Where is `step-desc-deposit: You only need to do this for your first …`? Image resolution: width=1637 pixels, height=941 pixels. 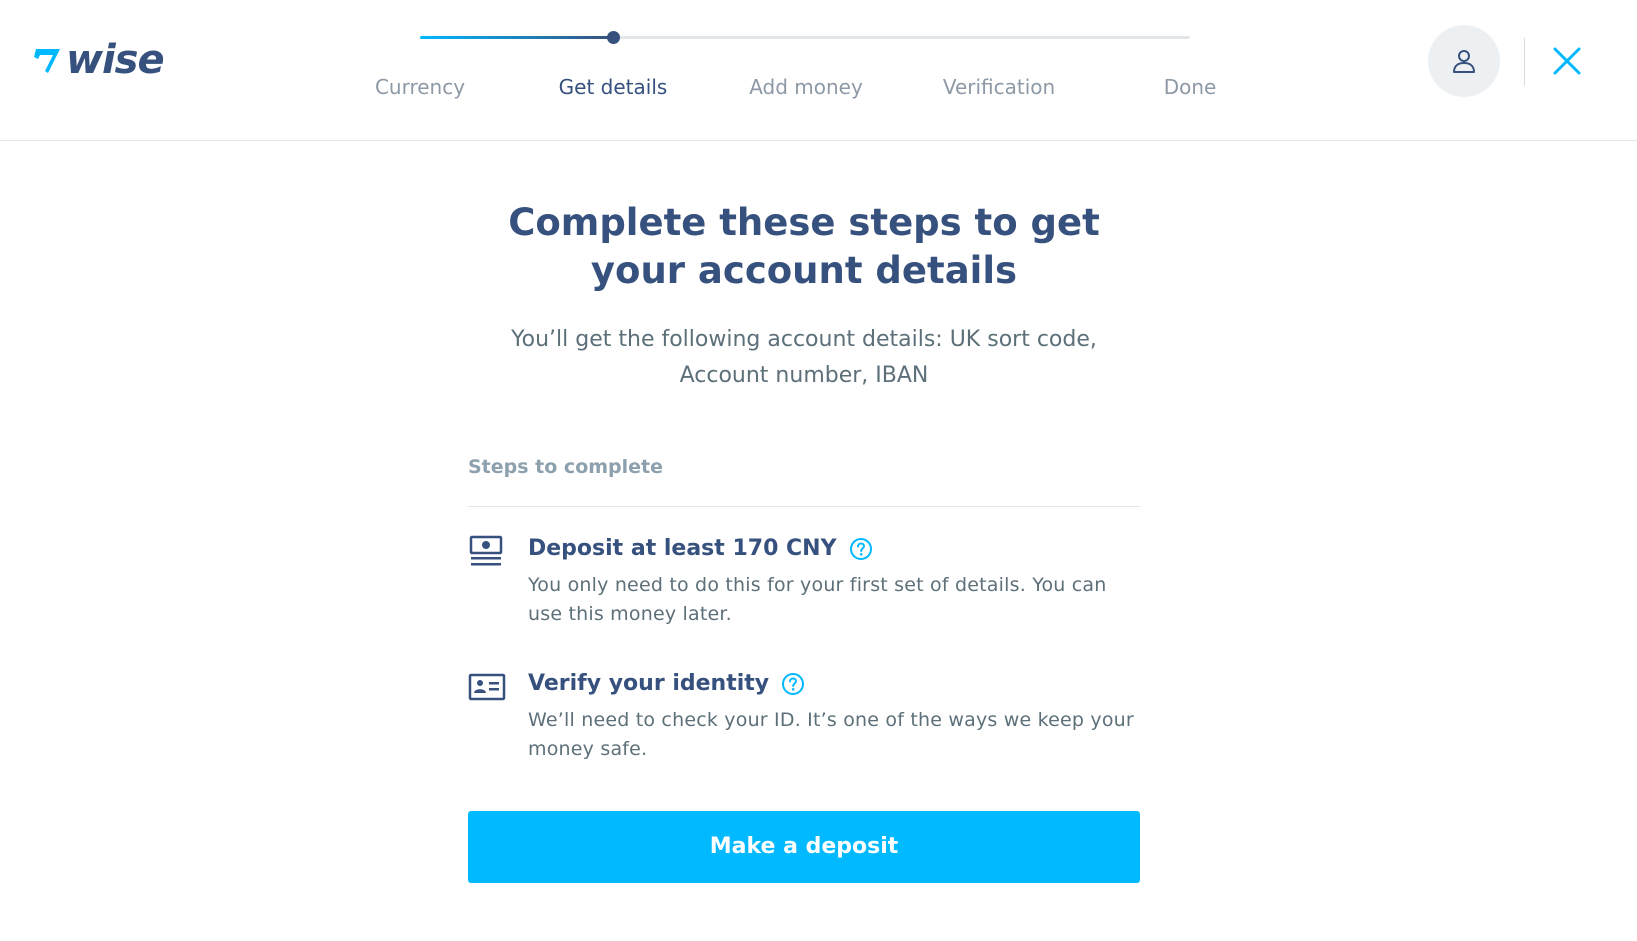 step-desc-deposit: You only need to do this for your first … is located at coordinates (817, 599).